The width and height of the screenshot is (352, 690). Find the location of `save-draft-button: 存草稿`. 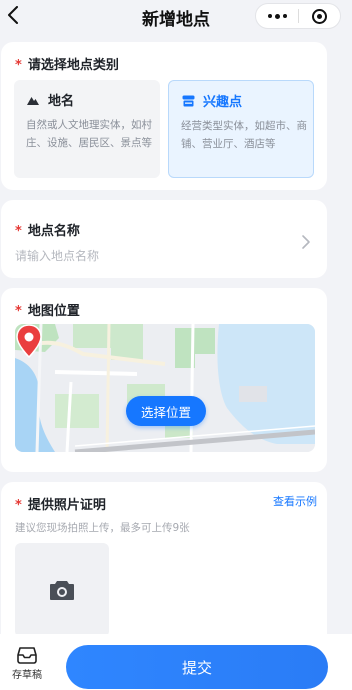

save-draft-button: 存草稿 is located at coordinates (27, 663).